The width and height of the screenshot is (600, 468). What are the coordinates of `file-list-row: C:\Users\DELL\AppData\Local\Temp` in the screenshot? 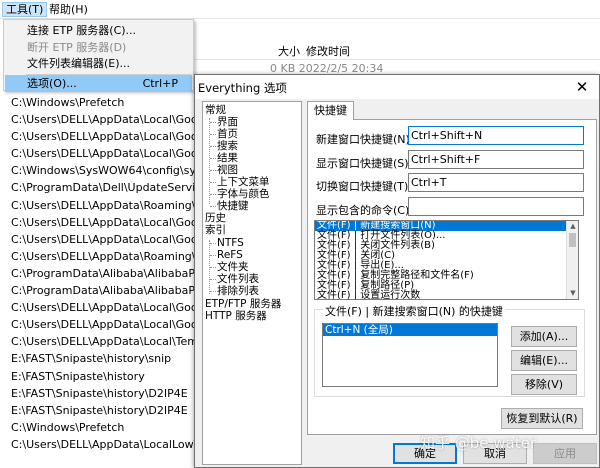 It's located at (98, 341).